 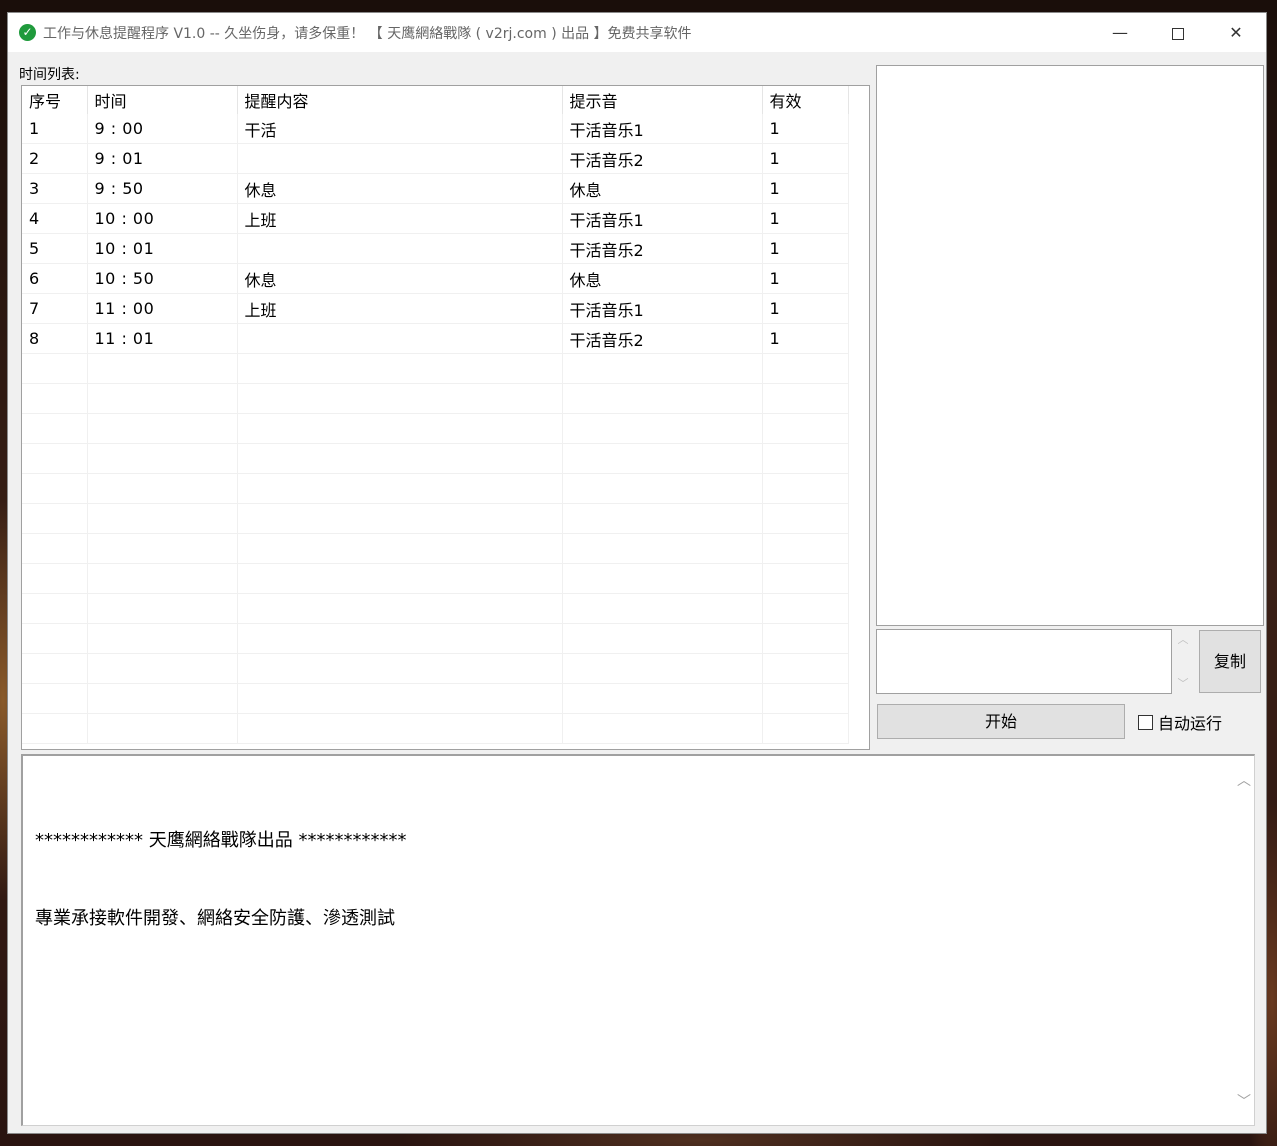 I want to click on table-row: 8 11 : 01 干活音乐2 1, so click(x=435, y=338).